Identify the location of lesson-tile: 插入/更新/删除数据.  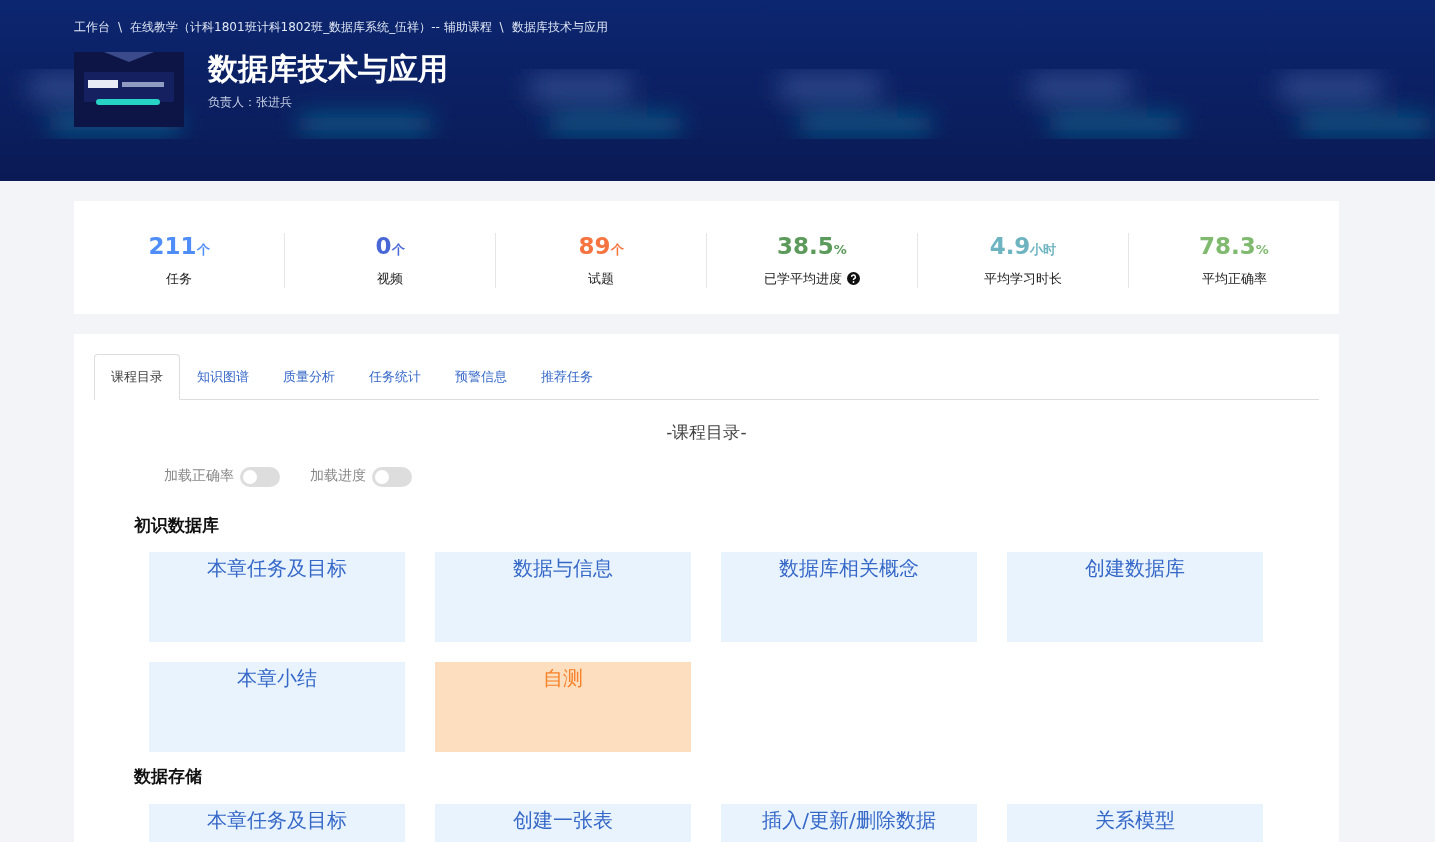
(849, 822).